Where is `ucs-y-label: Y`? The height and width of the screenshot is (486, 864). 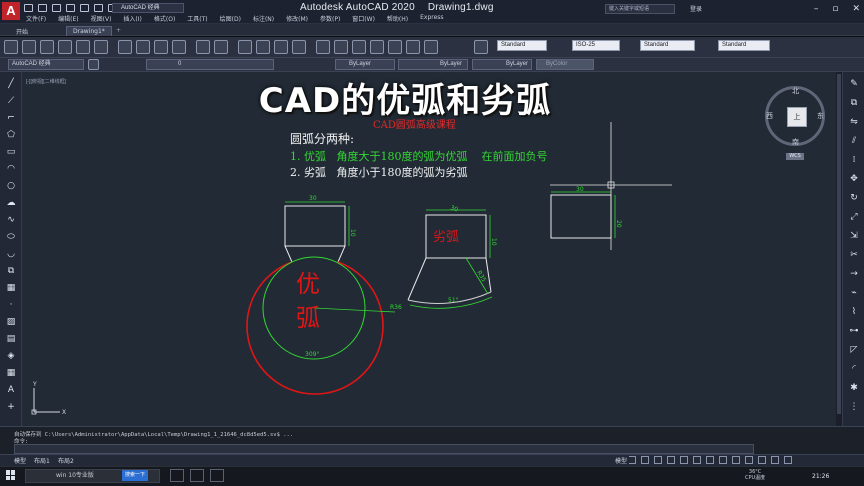
ucs-y-label: Y is located at coordinates (34, 384).